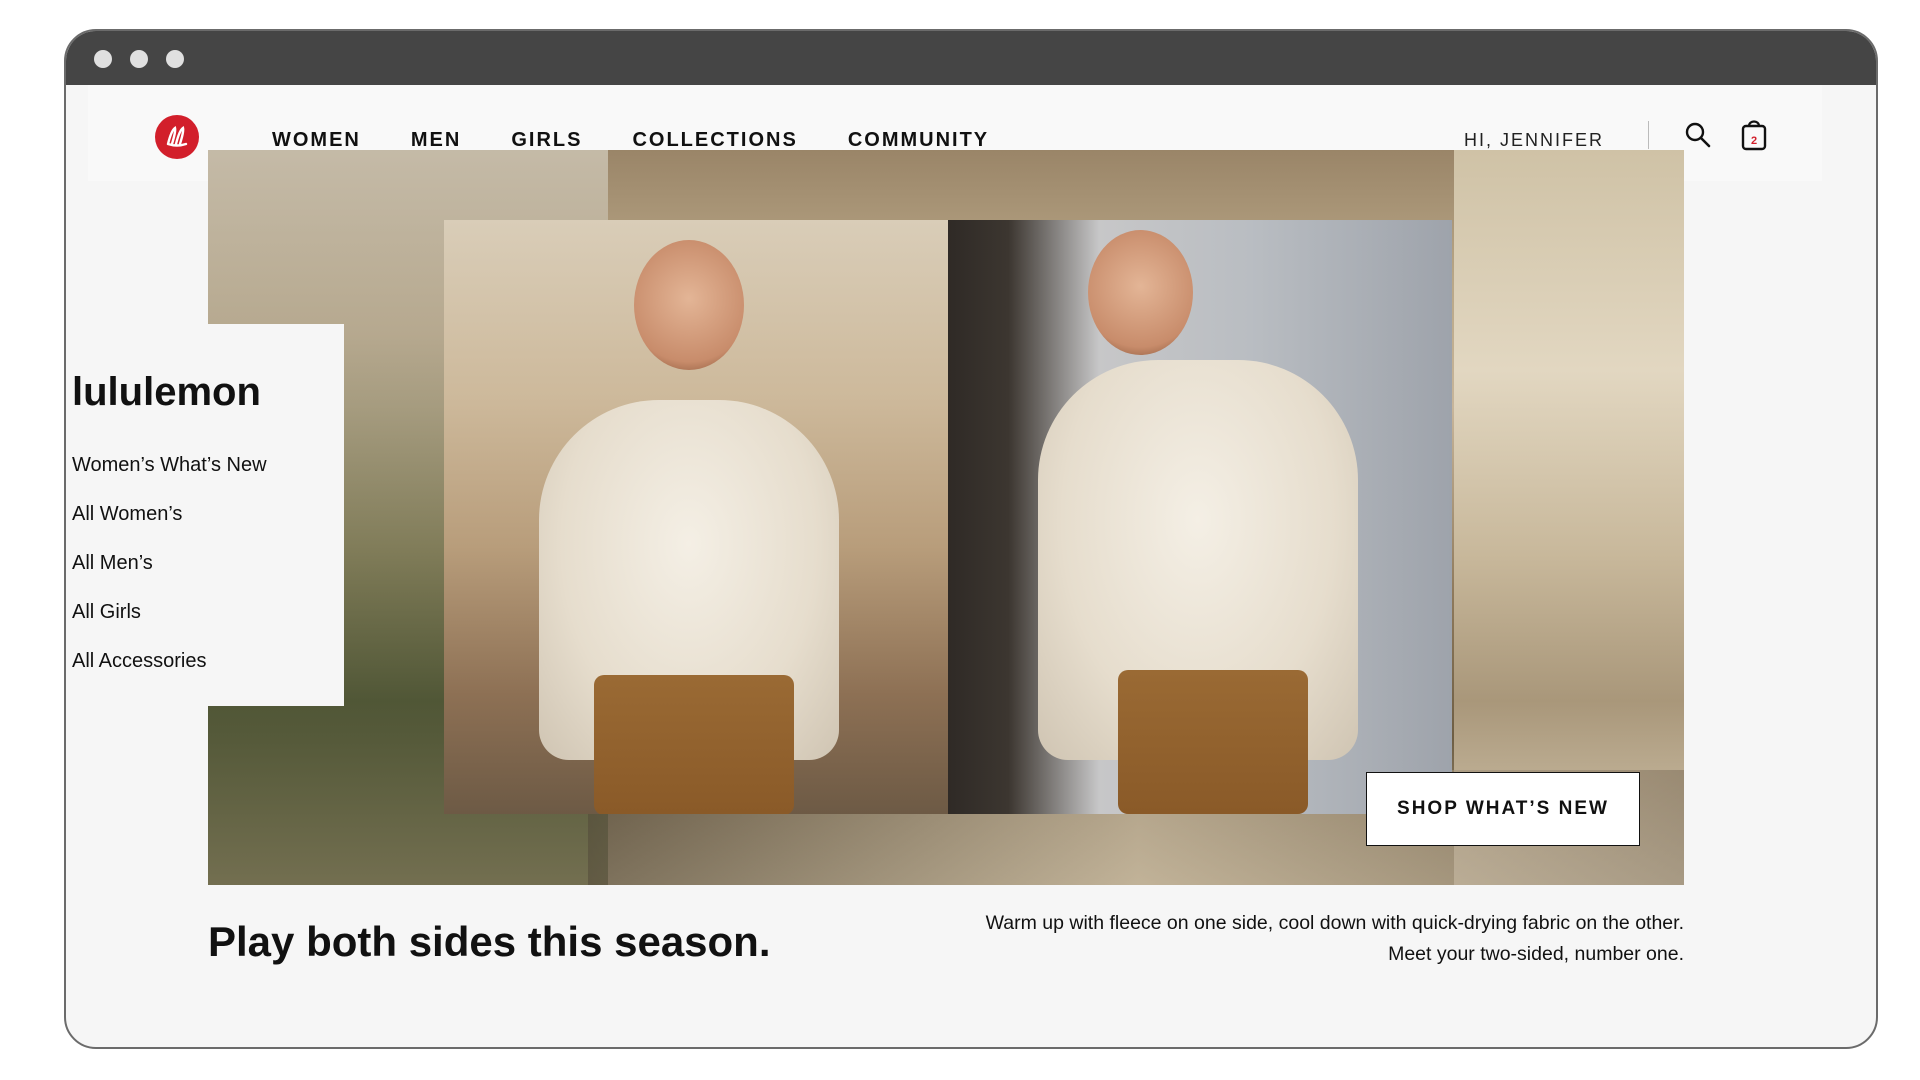  Describe the element at coordinates (175, 59) in the screenshot. I see `window-maximize-dot` at that location.